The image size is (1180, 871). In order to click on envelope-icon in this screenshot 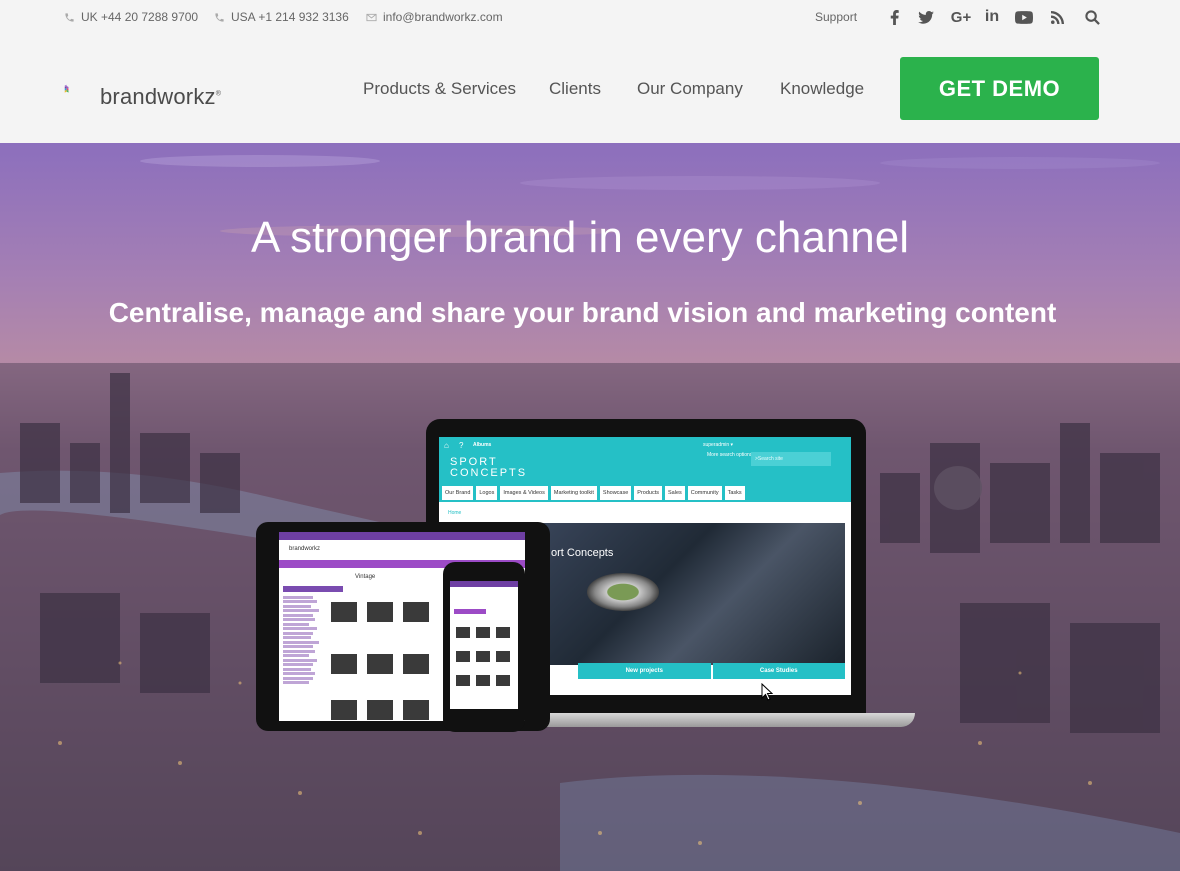, I will do `click(371, 17)`.